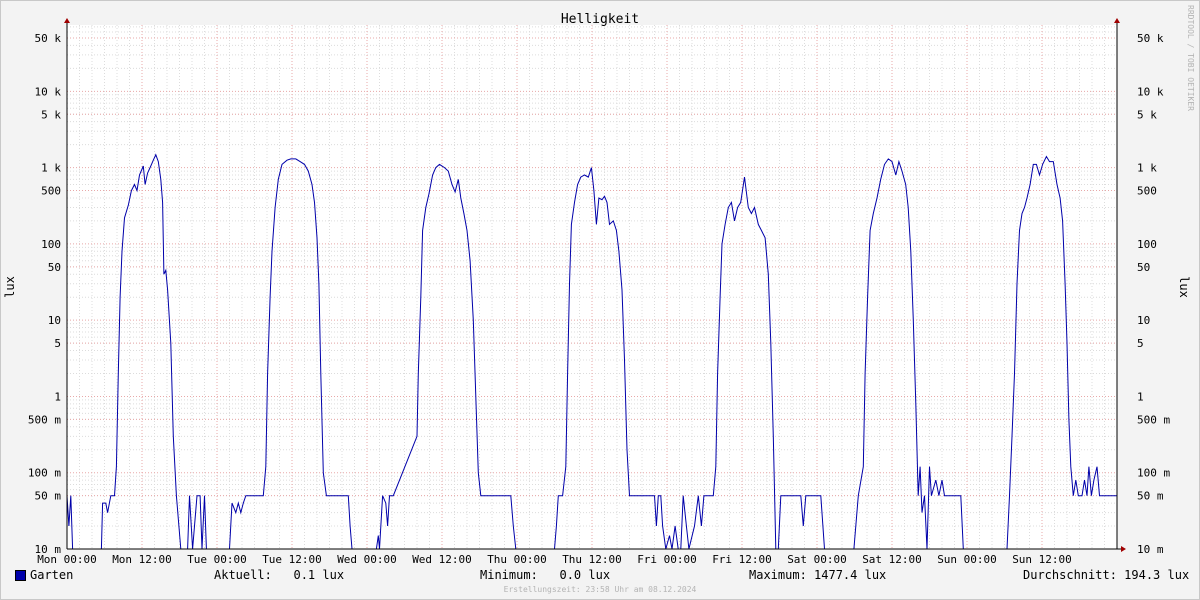  Describe the element at coordinates (1042, 559) in the screenshot. I see `x-tick-label: Sun 12:00` at that location.